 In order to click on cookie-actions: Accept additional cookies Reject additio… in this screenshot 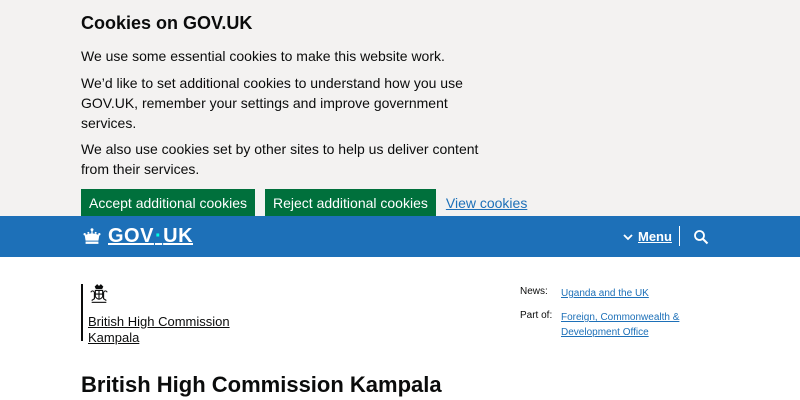, I will do `click(440, 202)`.